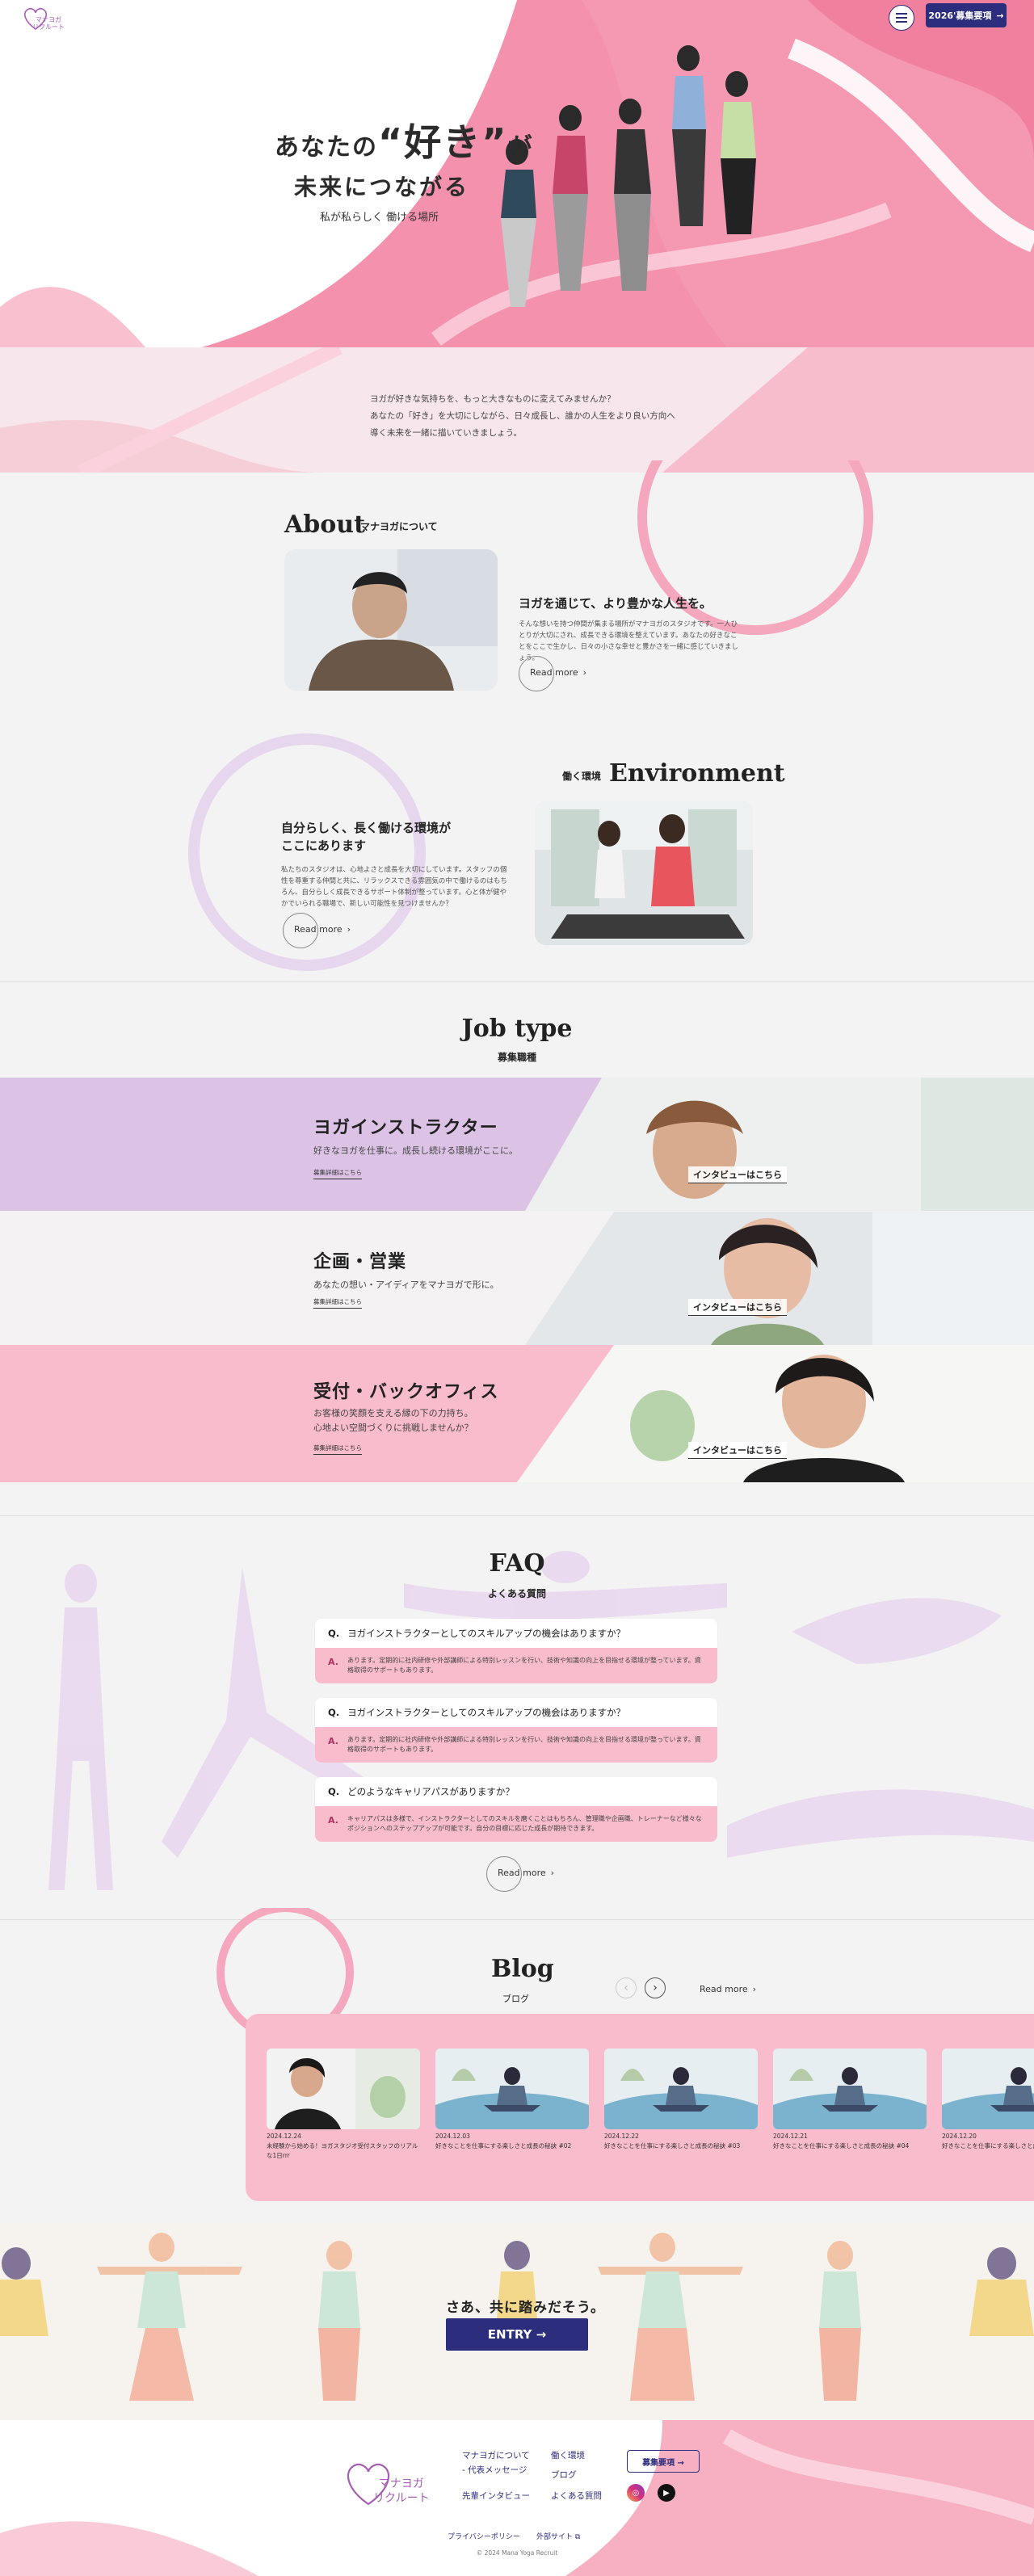  Describe the element at coordinates (988, 2146) in the screenshot. I see `blog-post-title: 好きなことを仕事にする楽しさと成長の秘訣 #05` at that location.